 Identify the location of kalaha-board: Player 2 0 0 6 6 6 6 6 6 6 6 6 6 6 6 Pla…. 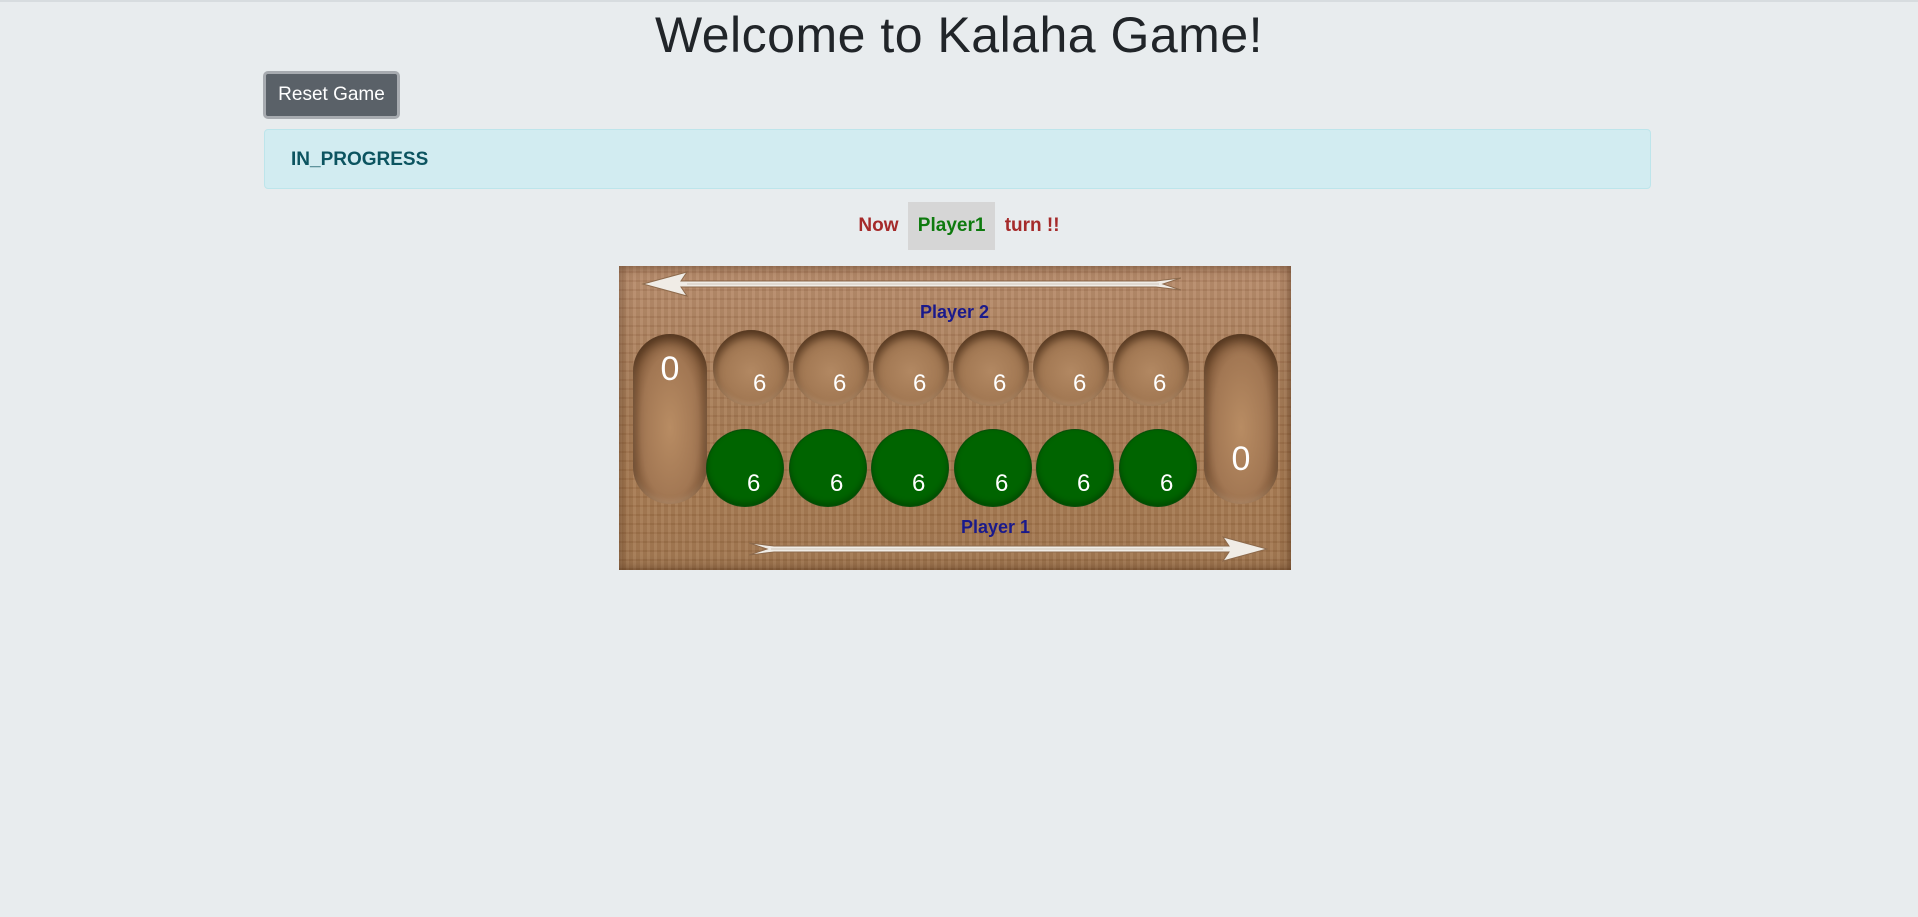
(955, 418).